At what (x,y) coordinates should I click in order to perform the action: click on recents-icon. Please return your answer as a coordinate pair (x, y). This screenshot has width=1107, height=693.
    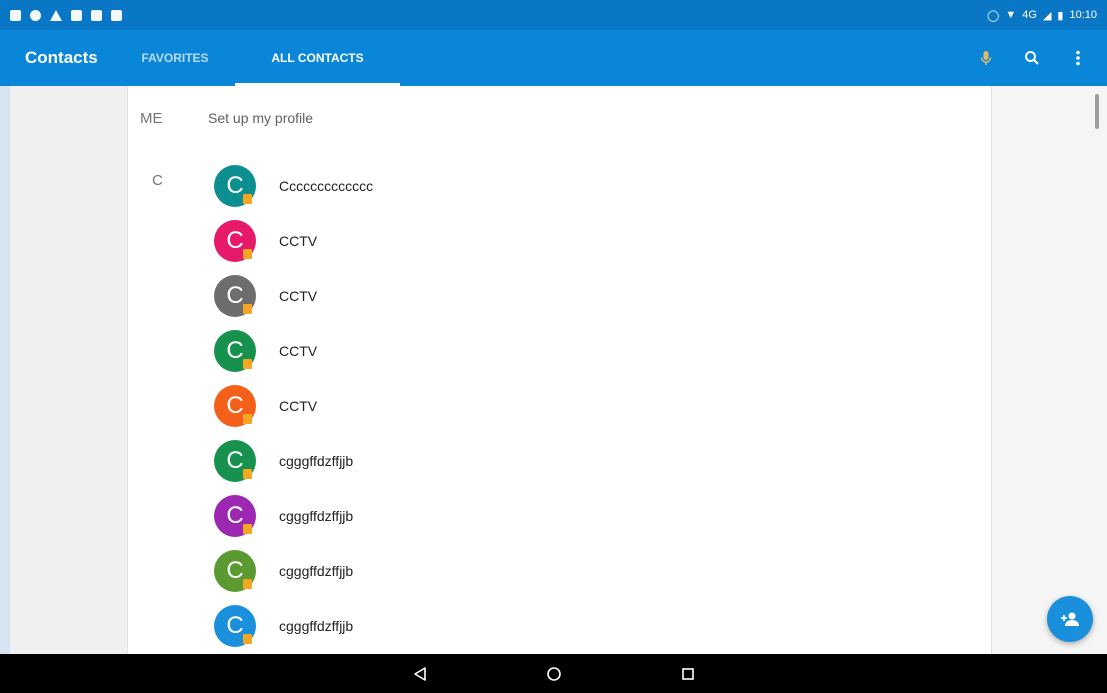
    Looking at the image, I should click on (688, 674).